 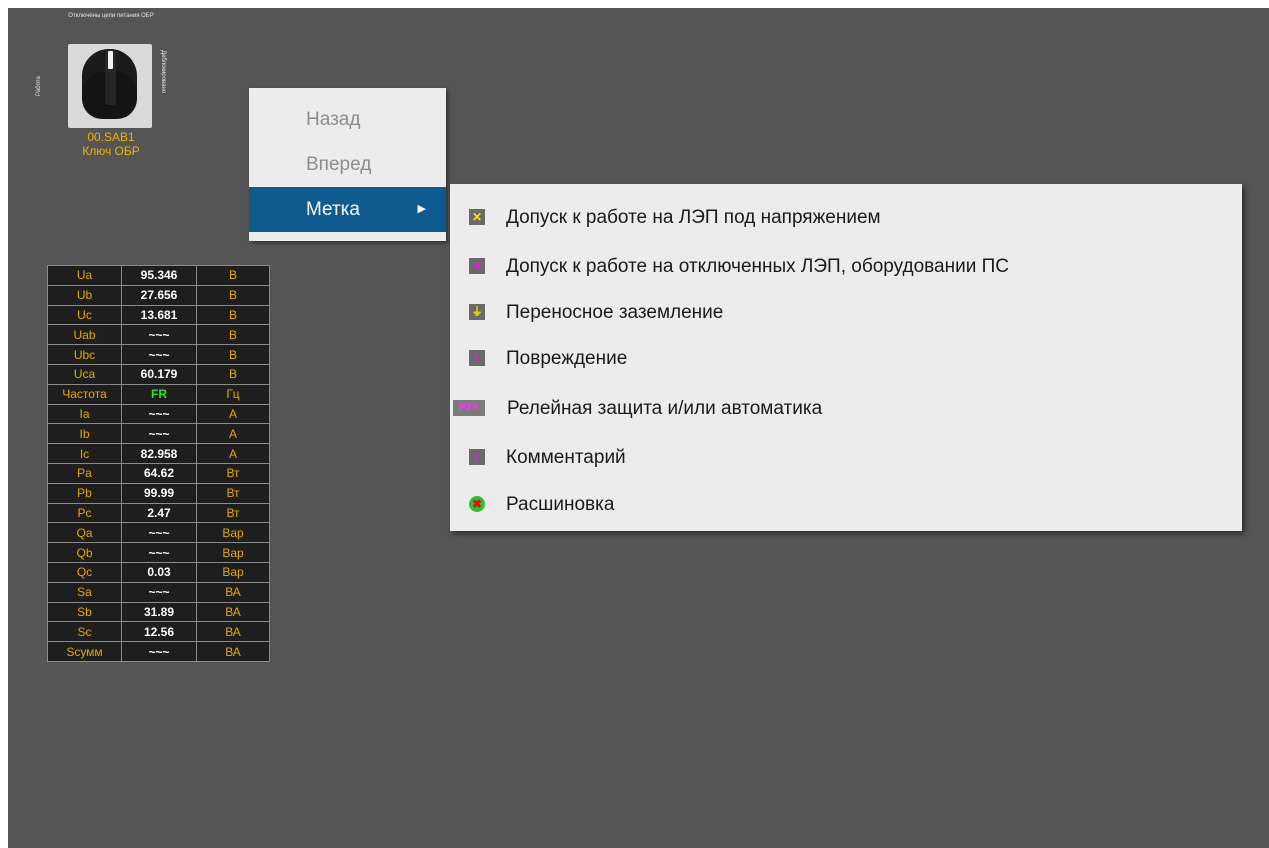 What do you see at coordinates (84, 275) in the screenshot?
I see `measure-name: Ua` at bounding box center [84, 275].